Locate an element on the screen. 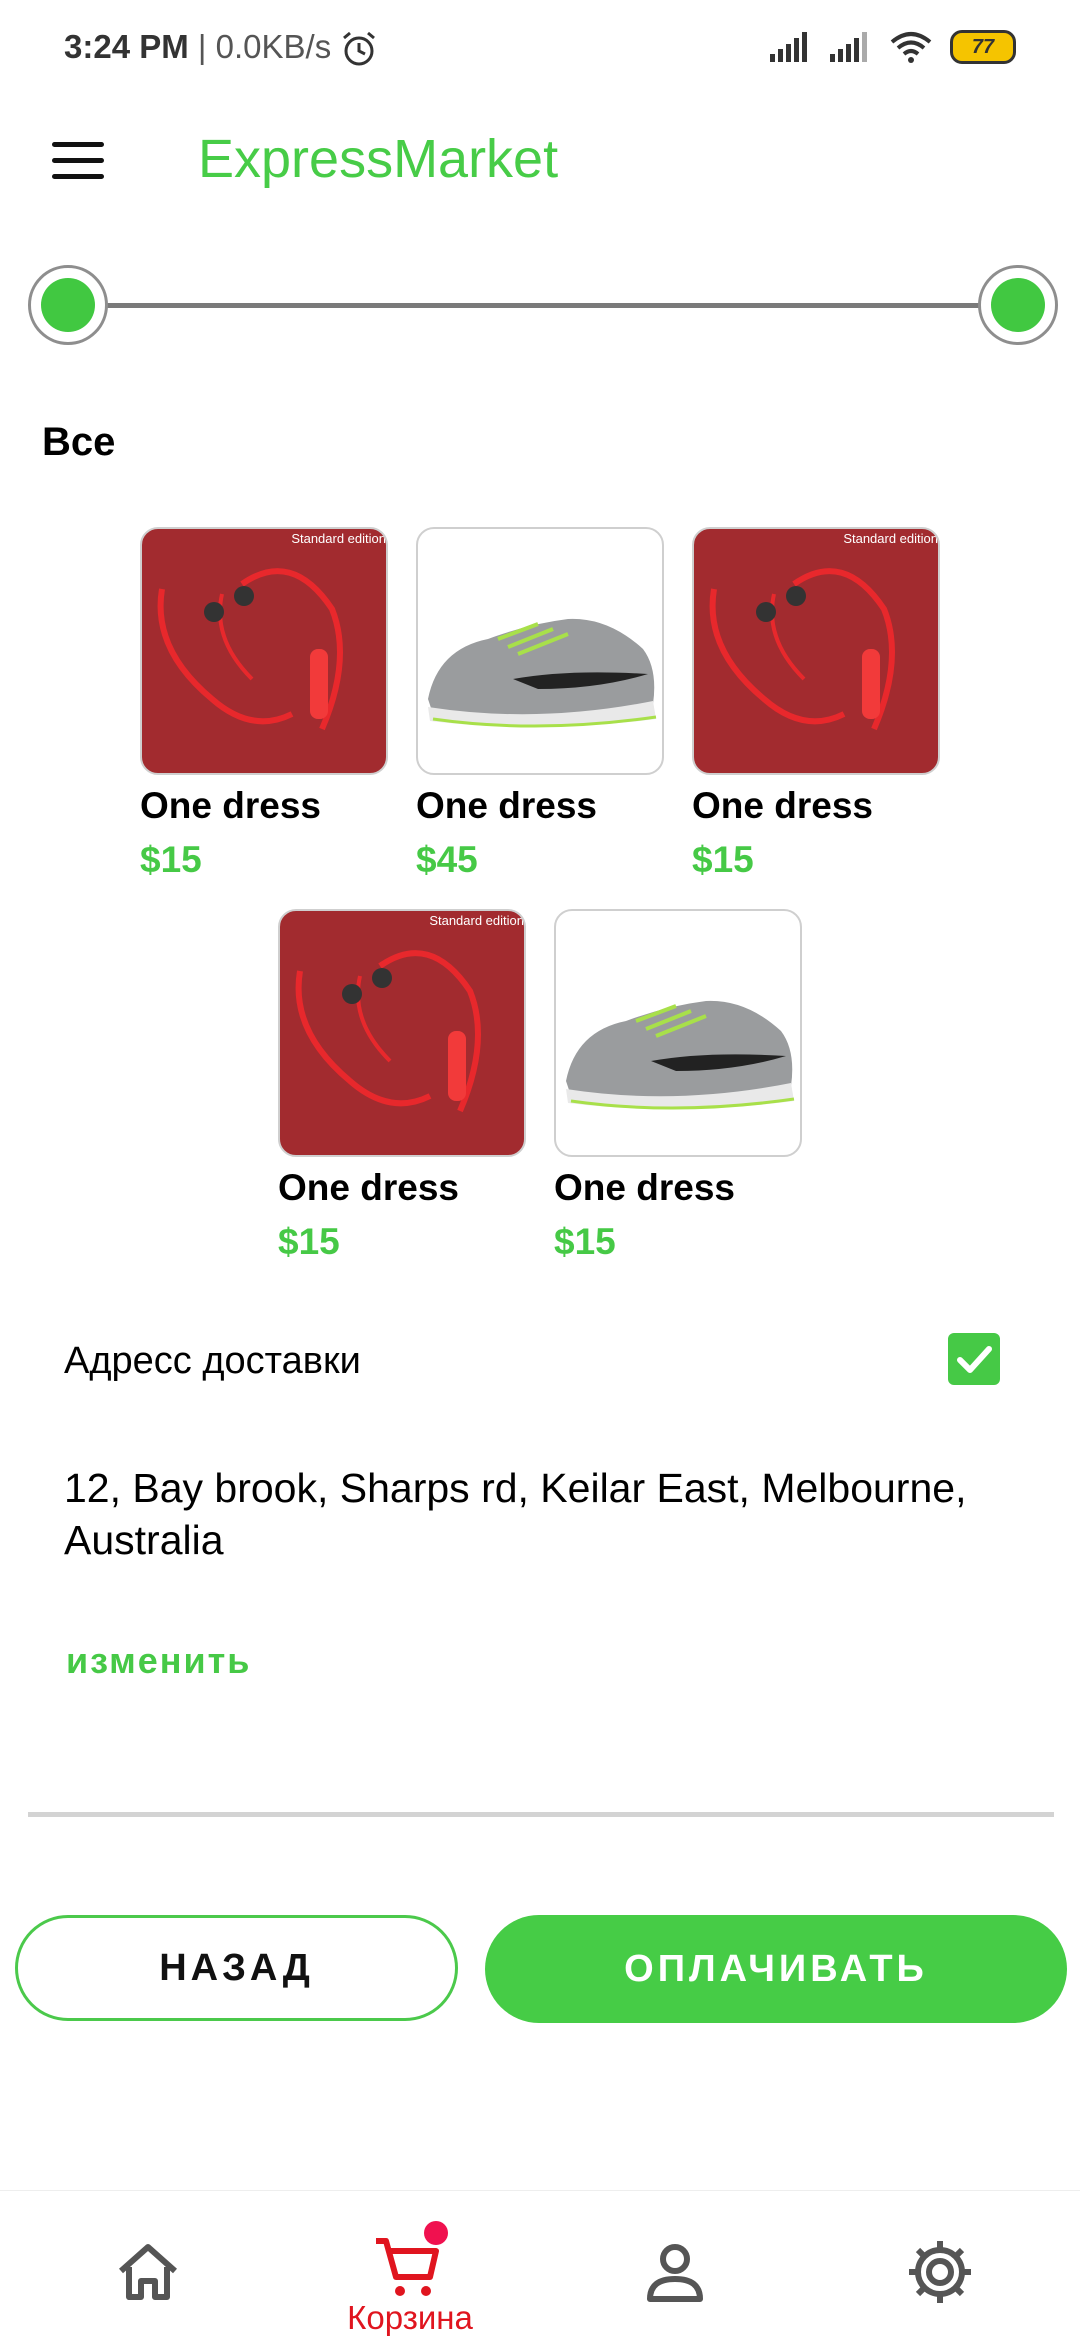 The width and height of the screenshot is (1080, 2341). status-clock: 3:24 PM is located at coordinates (126, 46).